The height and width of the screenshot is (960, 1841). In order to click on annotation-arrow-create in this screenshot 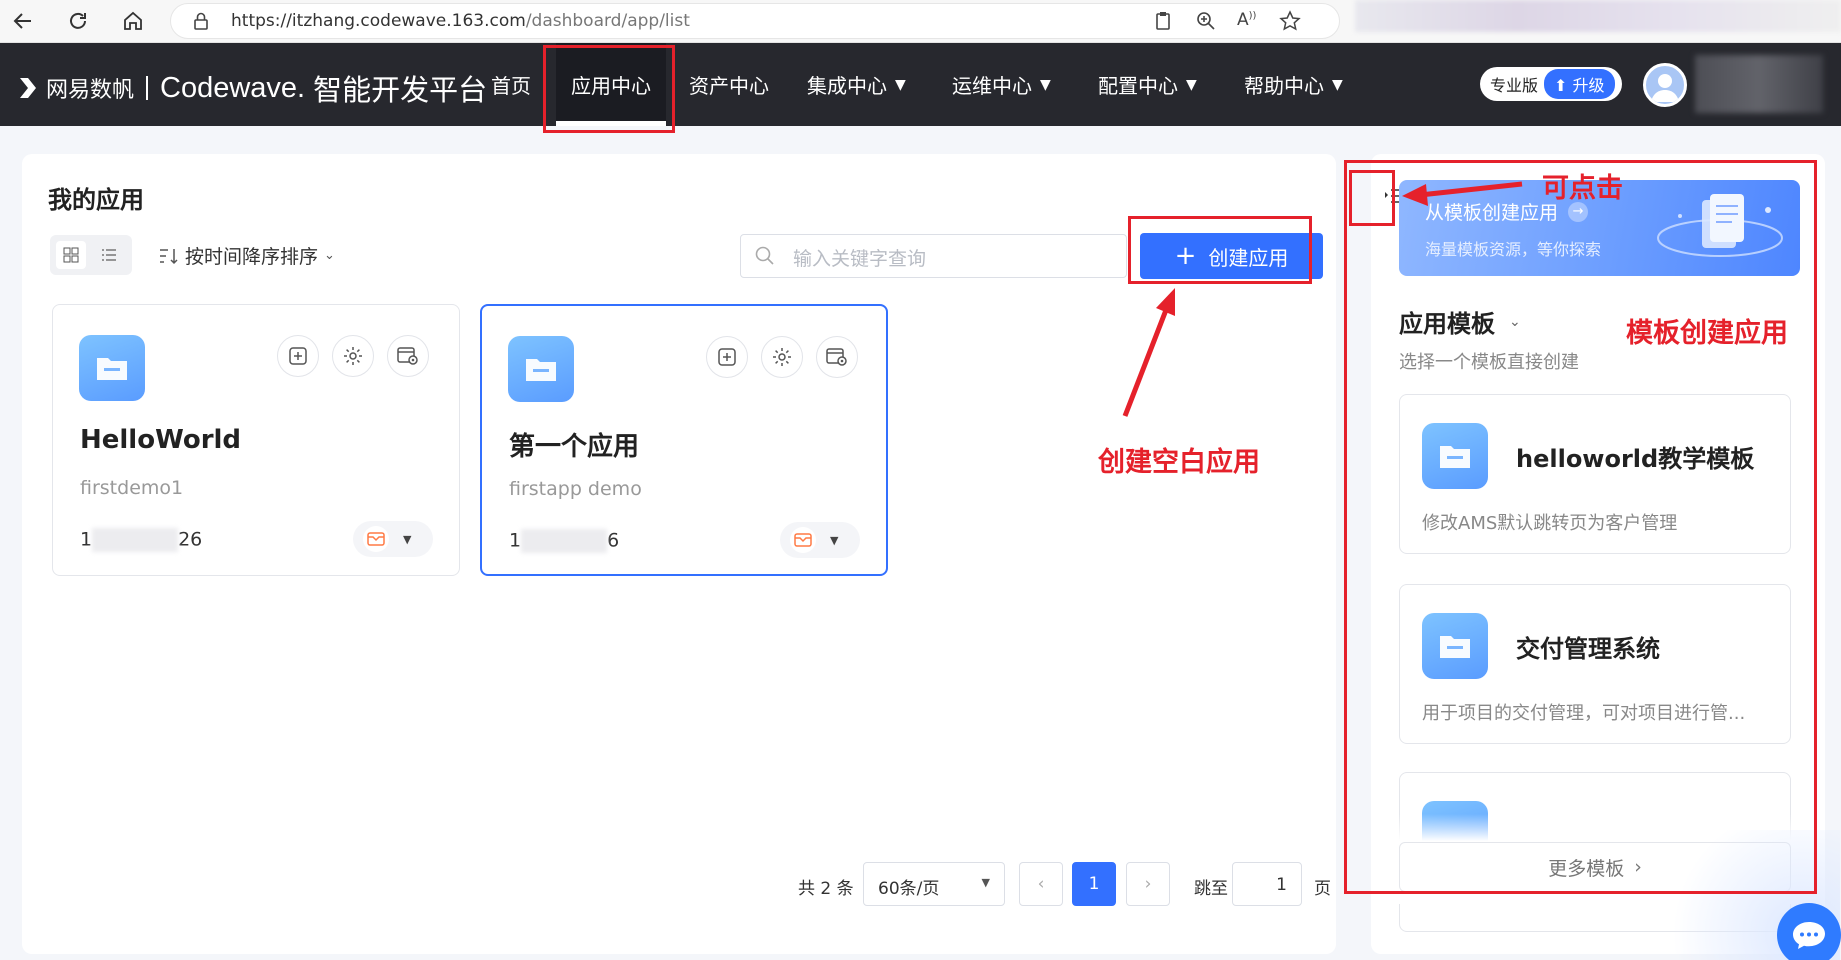, I will do `click(1145, 363)`.